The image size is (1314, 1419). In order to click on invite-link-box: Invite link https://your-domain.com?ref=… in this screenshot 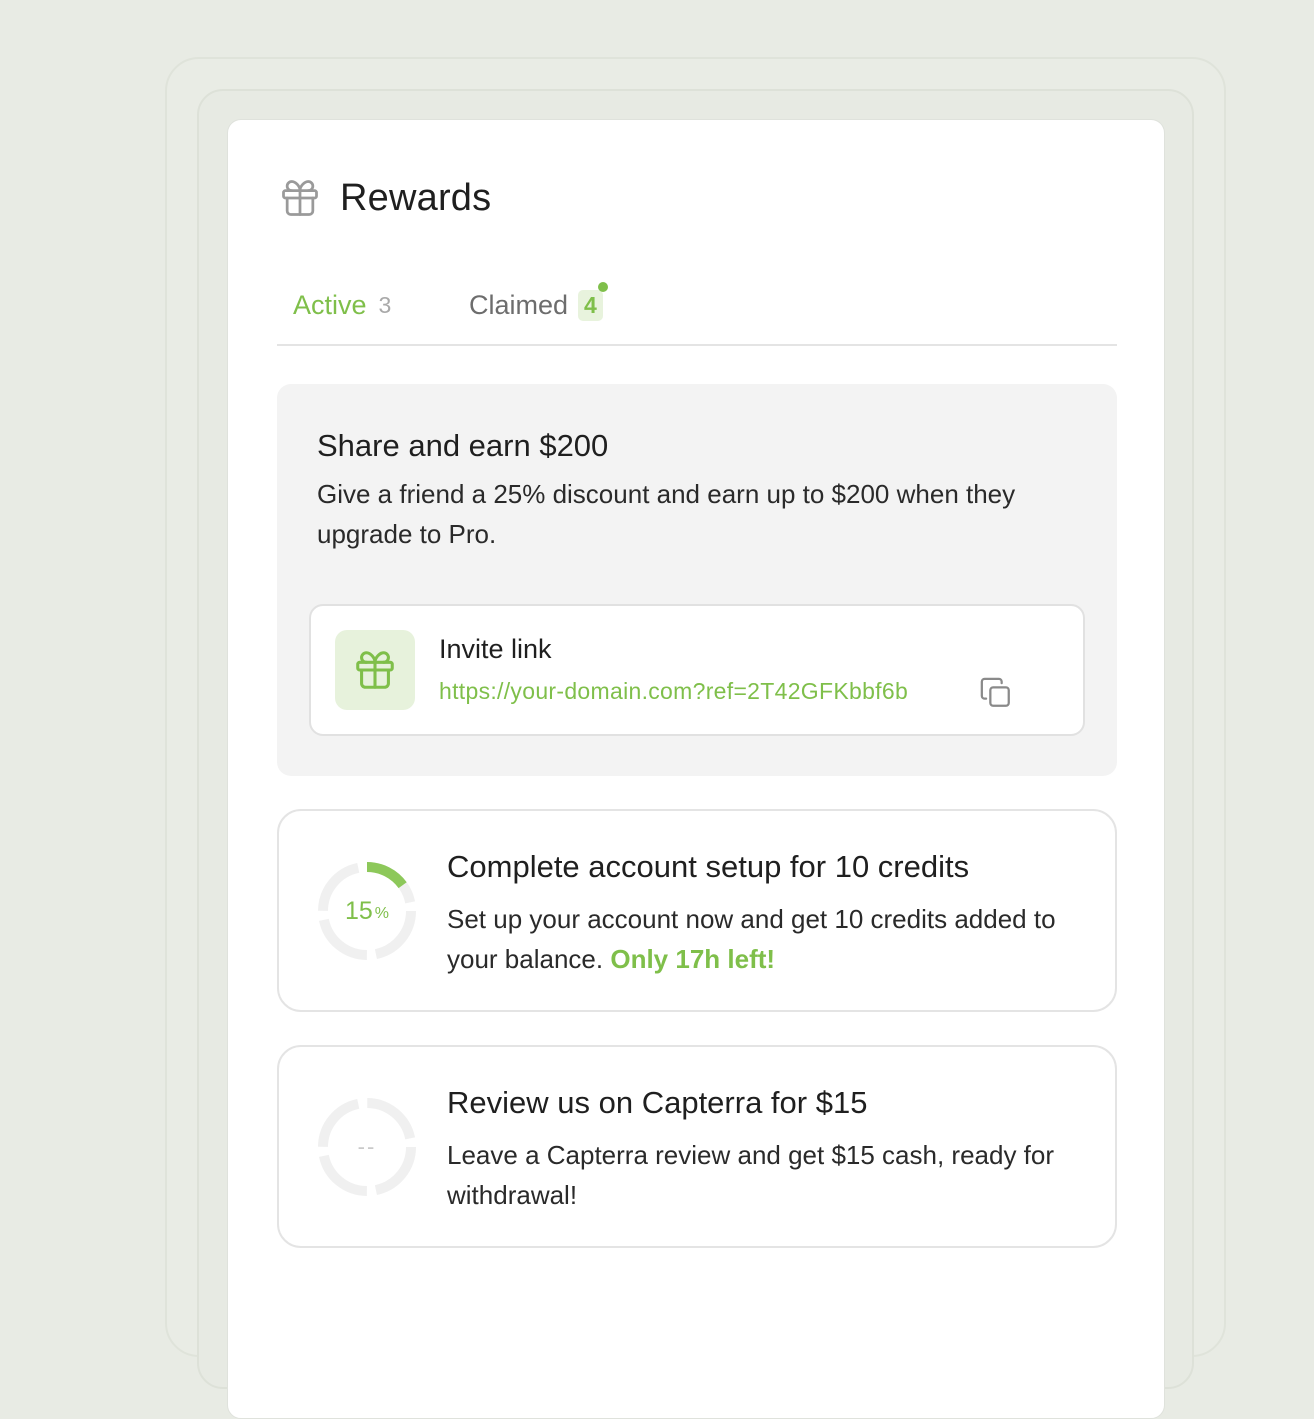, I will do `click(697, 670)`.